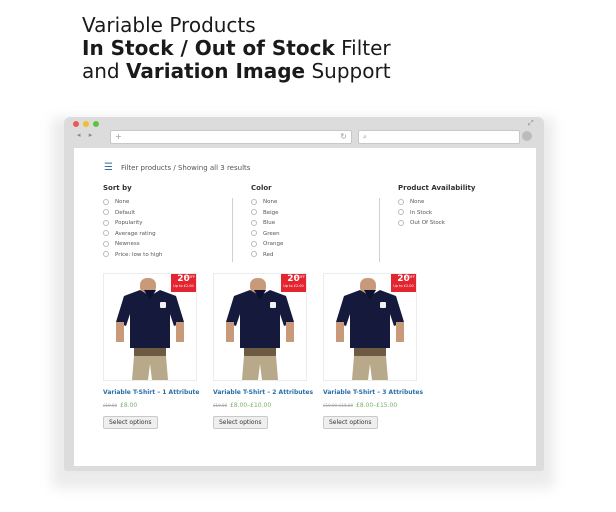 The height and width of the screenshot is (512, 616). Describe the element at coordinates (122, 202) in the screenshot. I see `sort-option-label: None` at that location.